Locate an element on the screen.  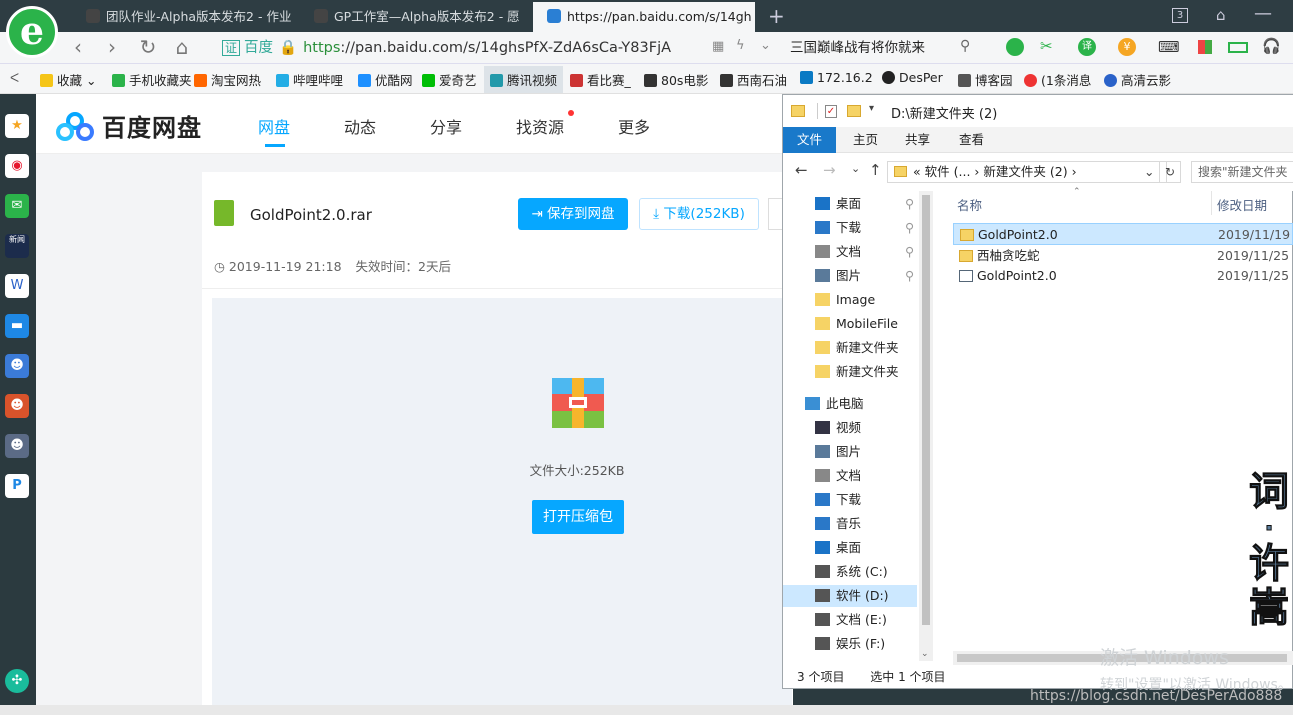
apps-icon is located at coordinates (1205, 47).